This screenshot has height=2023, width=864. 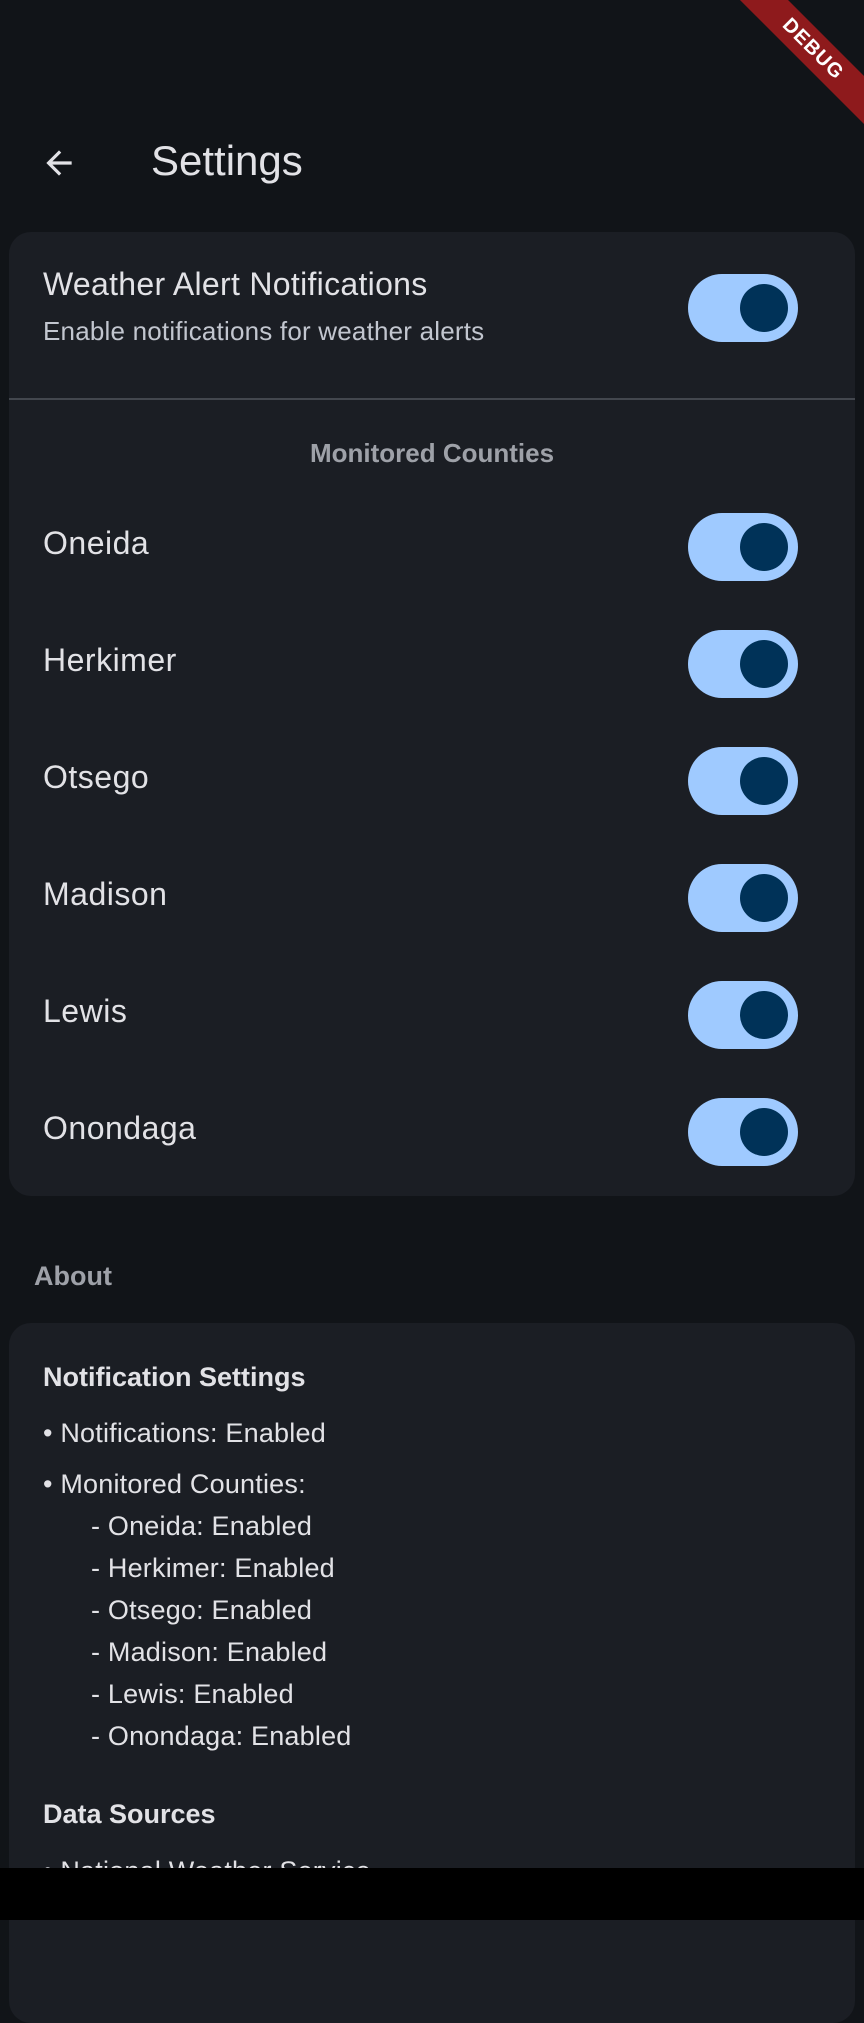 I want to click on county-switch-madison, so click(x=743, y=898).